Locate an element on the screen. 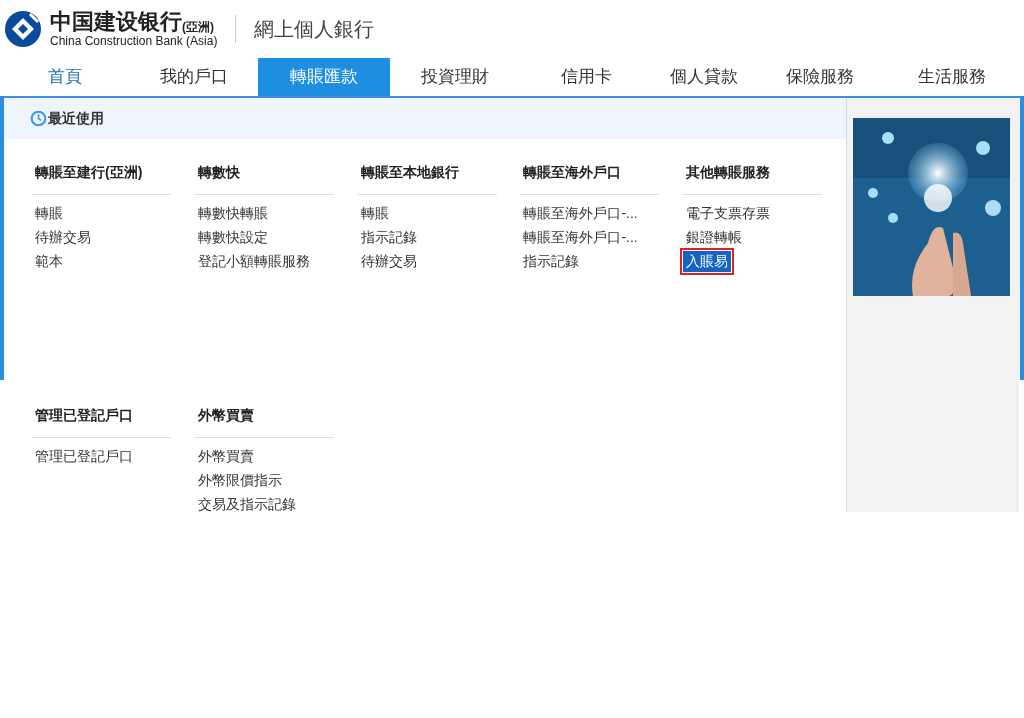 The image size is (1024, 718). menu-link: 外幣限價指示 is located at coordinates (240, 480).